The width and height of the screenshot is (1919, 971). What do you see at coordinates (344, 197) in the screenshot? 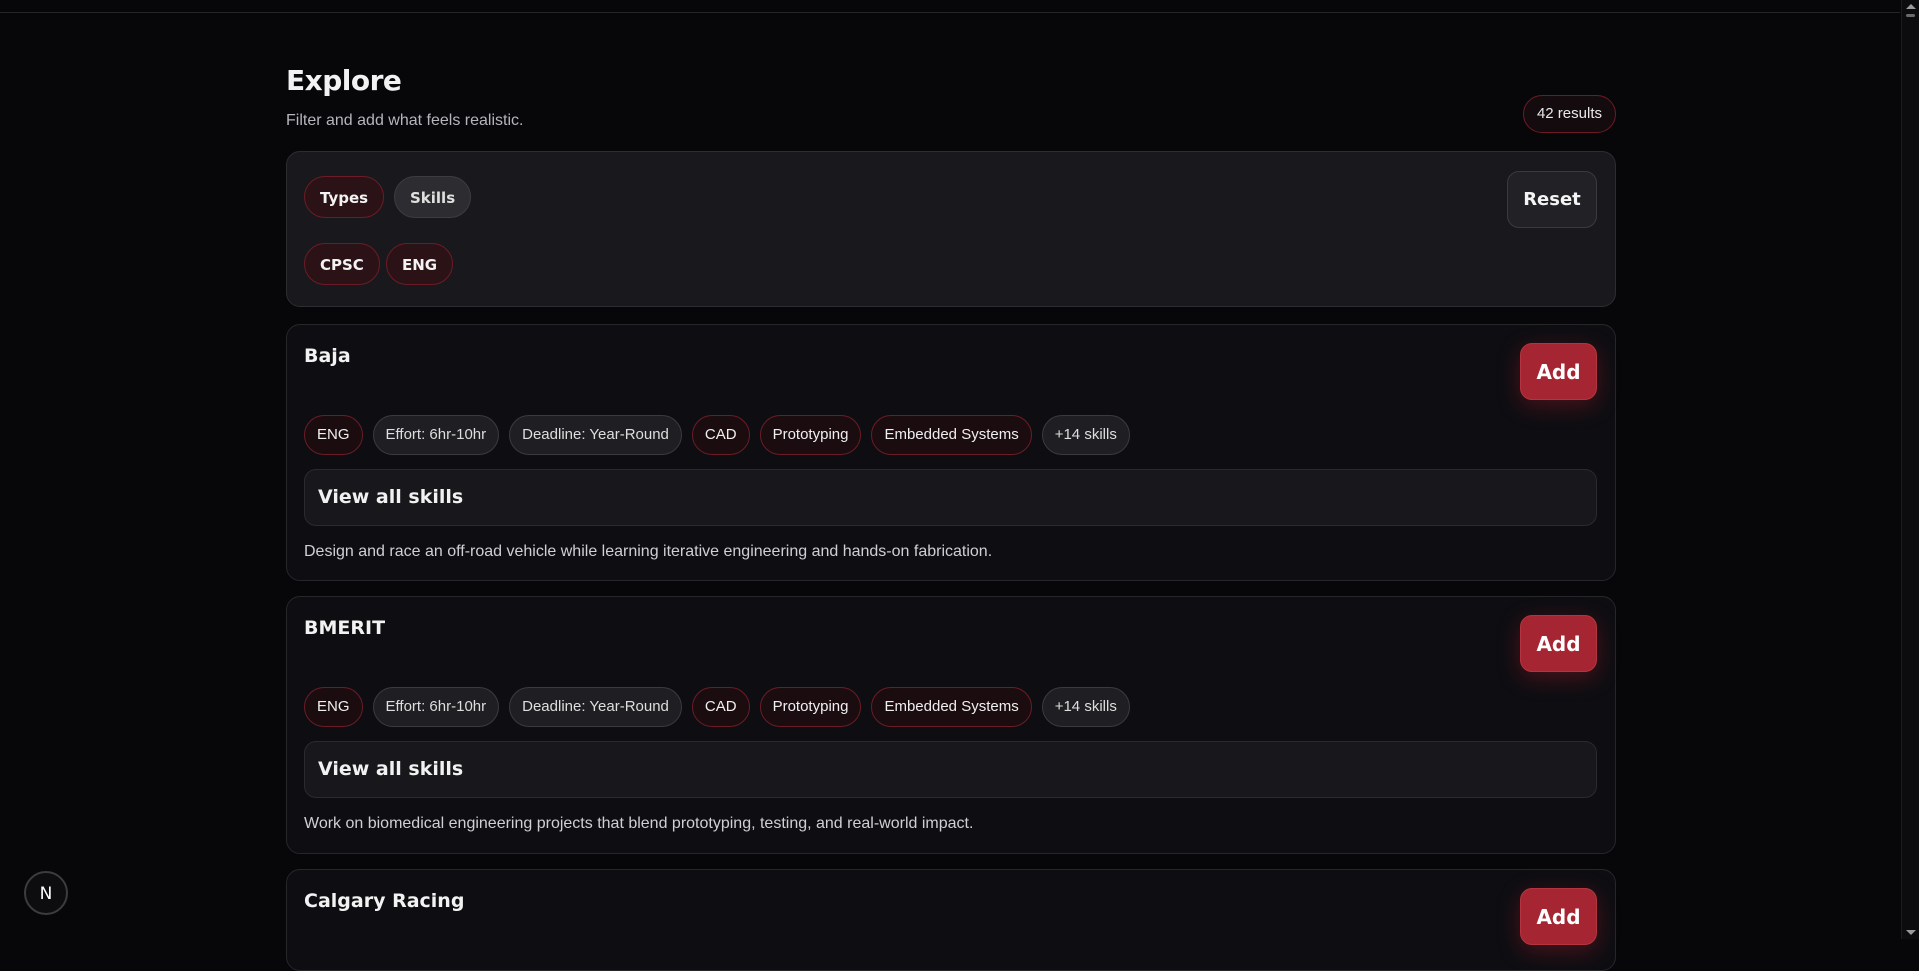
I see `filter-tab-types: Types` at bounding box center [344, 197].